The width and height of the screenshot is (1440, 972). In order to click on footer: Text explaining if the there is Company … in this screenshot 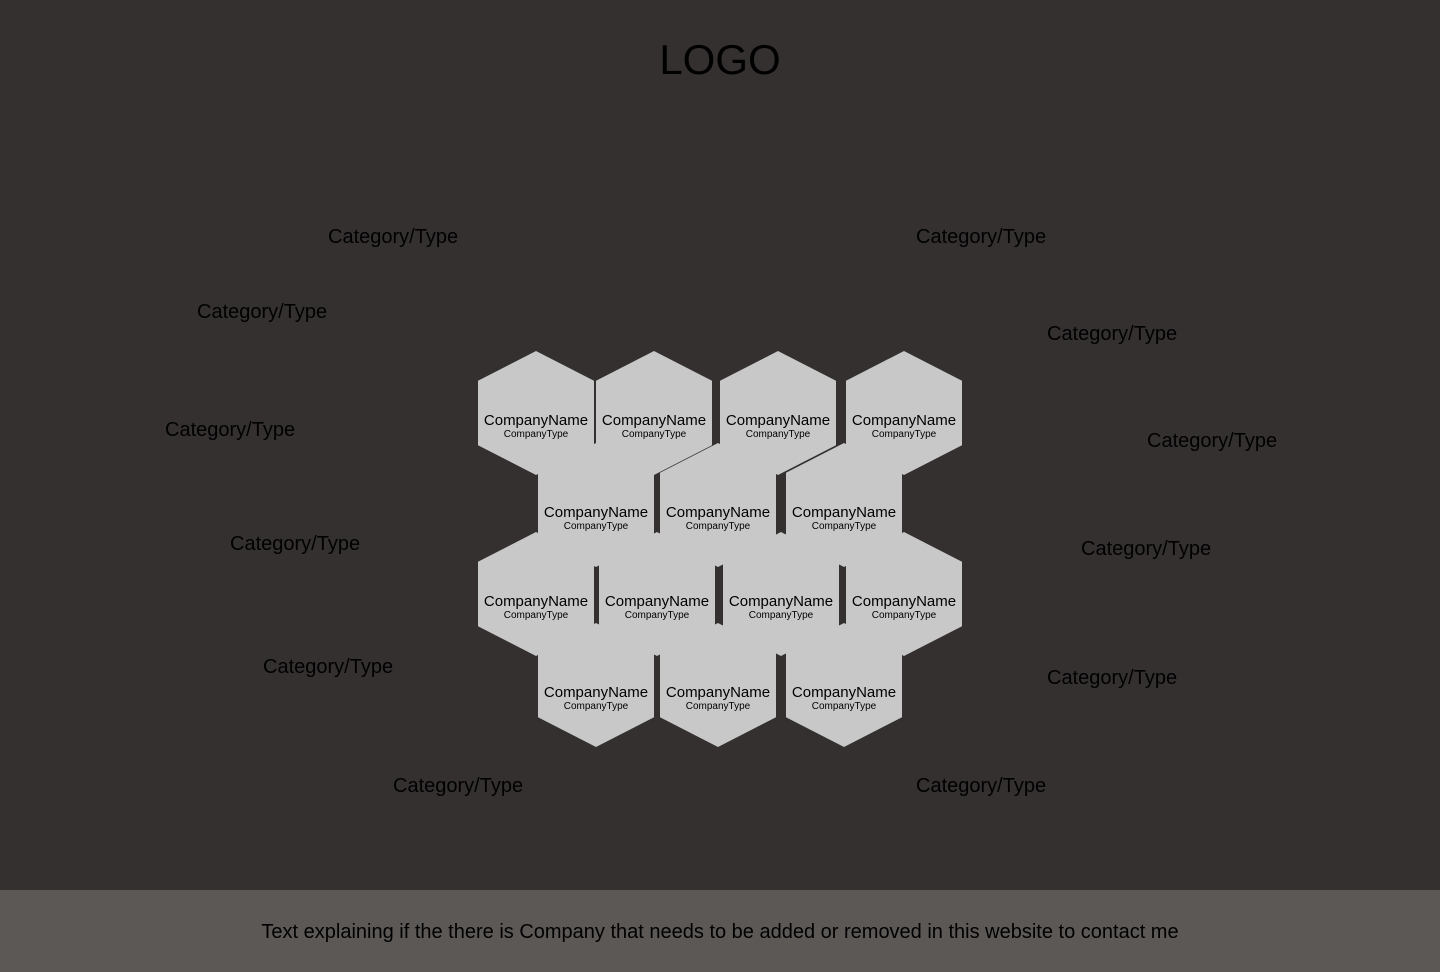, I will do `click(720, 931)`.